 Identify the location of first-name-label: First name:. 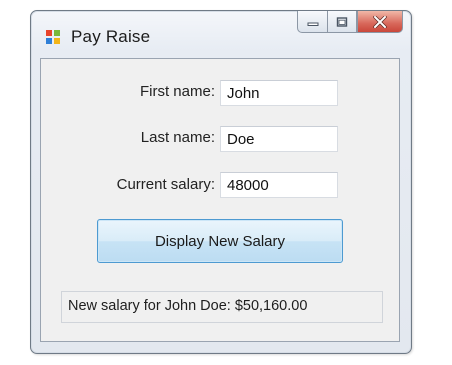
(177, 91).